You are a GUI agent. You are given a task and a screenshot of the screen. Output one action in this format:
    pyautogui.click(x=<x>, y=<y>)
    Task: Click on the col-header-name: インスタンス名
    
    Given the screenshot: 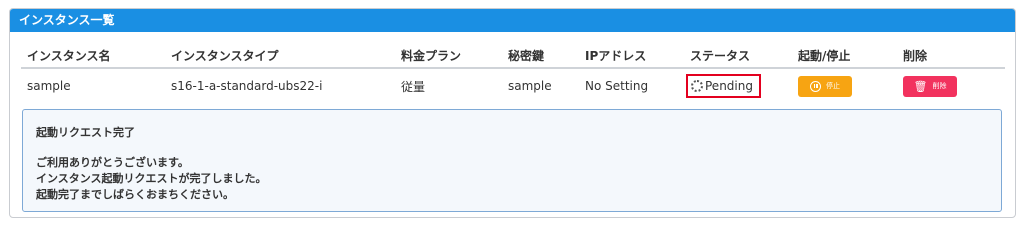 What is the action you would take?
    pyautogui.click(x=93, y=56)
    